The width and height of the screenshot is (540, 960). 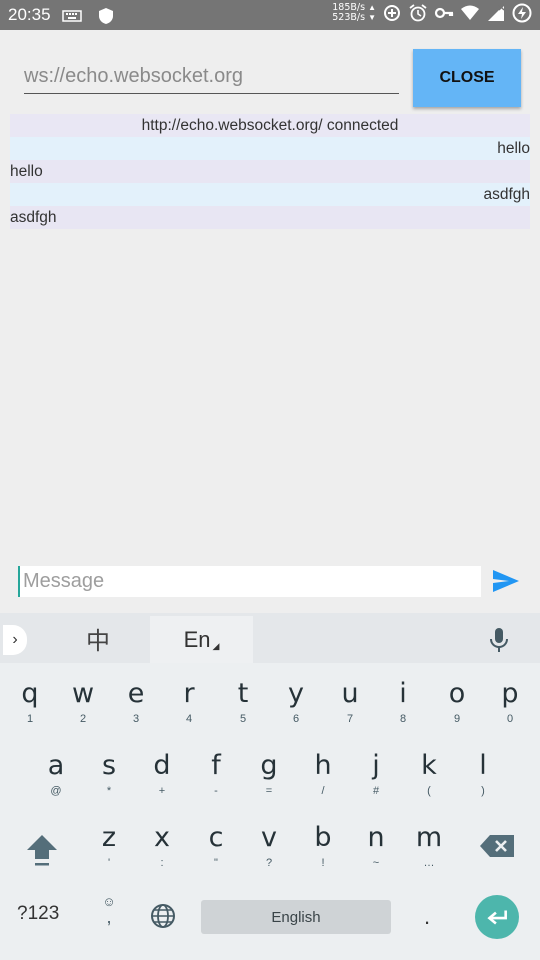 What do you see at coordinates (376, 765) in the screenshot?
I see `key-main: j` at bounding box center [376, 765].